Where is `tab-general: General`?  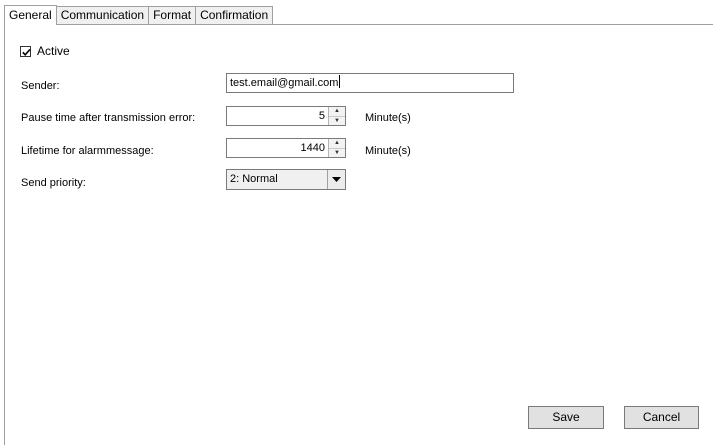
tab-general: General is located at coordinates (30, 15).